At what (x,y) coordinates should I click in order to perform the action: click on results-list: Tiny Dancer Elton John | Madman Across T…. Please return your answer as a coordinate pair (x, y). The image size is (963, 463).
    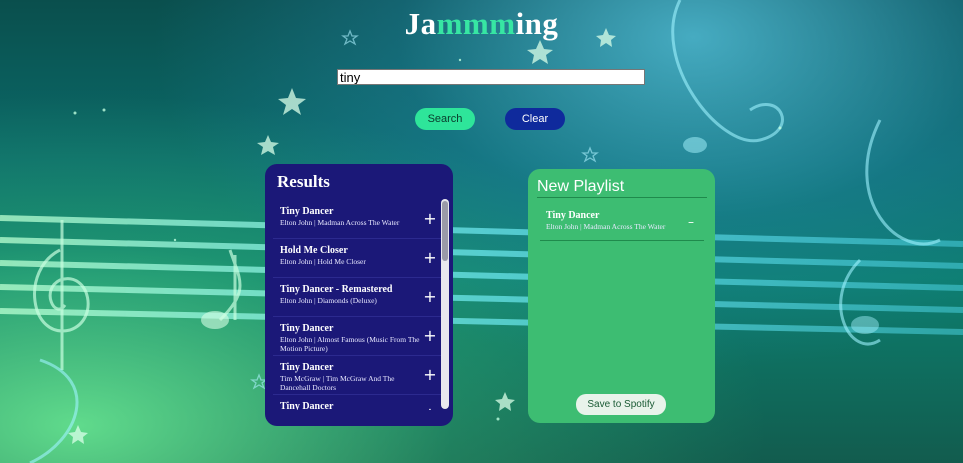
    Looking at the image, I should click on (357, 305).